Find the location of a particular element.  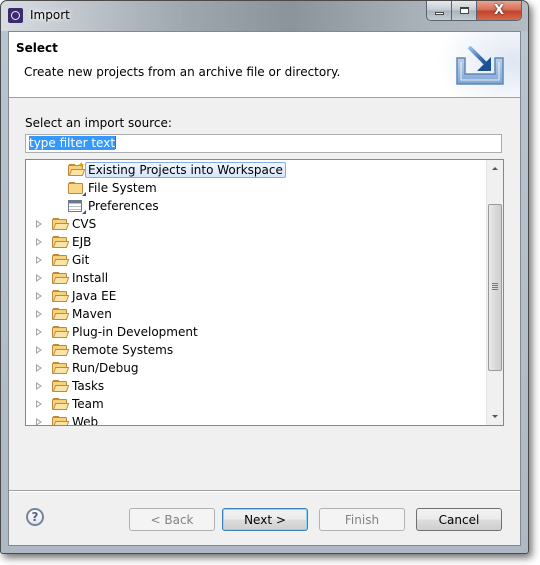

grip-icon is located at coordinates (495, 286).